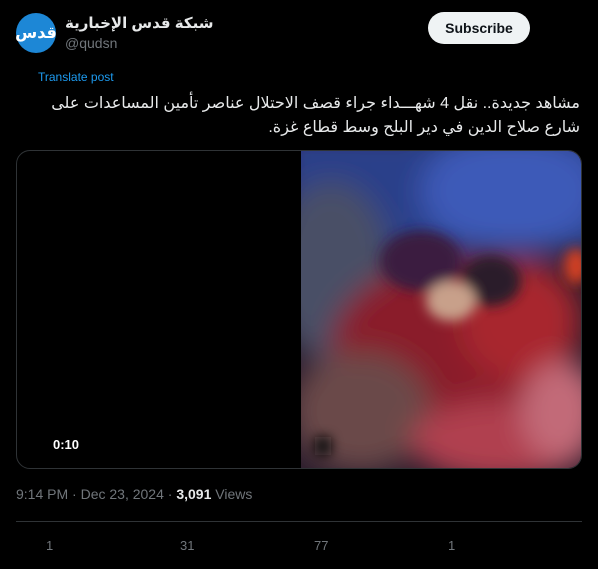 The image size is (598, 569). I want to click on video-duration: 0:10, so click(66, 444).